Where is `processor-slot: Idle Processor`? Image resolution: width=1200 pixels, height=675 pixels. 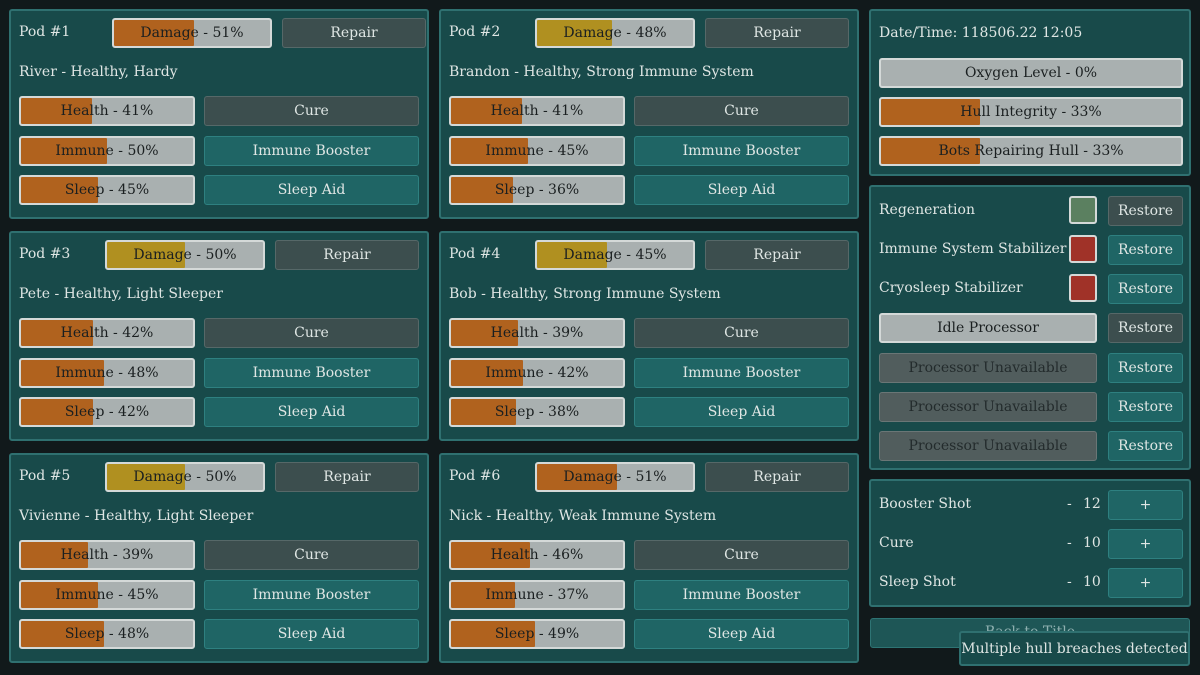 processor-slot: Idle Processor is located at coordinates (988, 328).